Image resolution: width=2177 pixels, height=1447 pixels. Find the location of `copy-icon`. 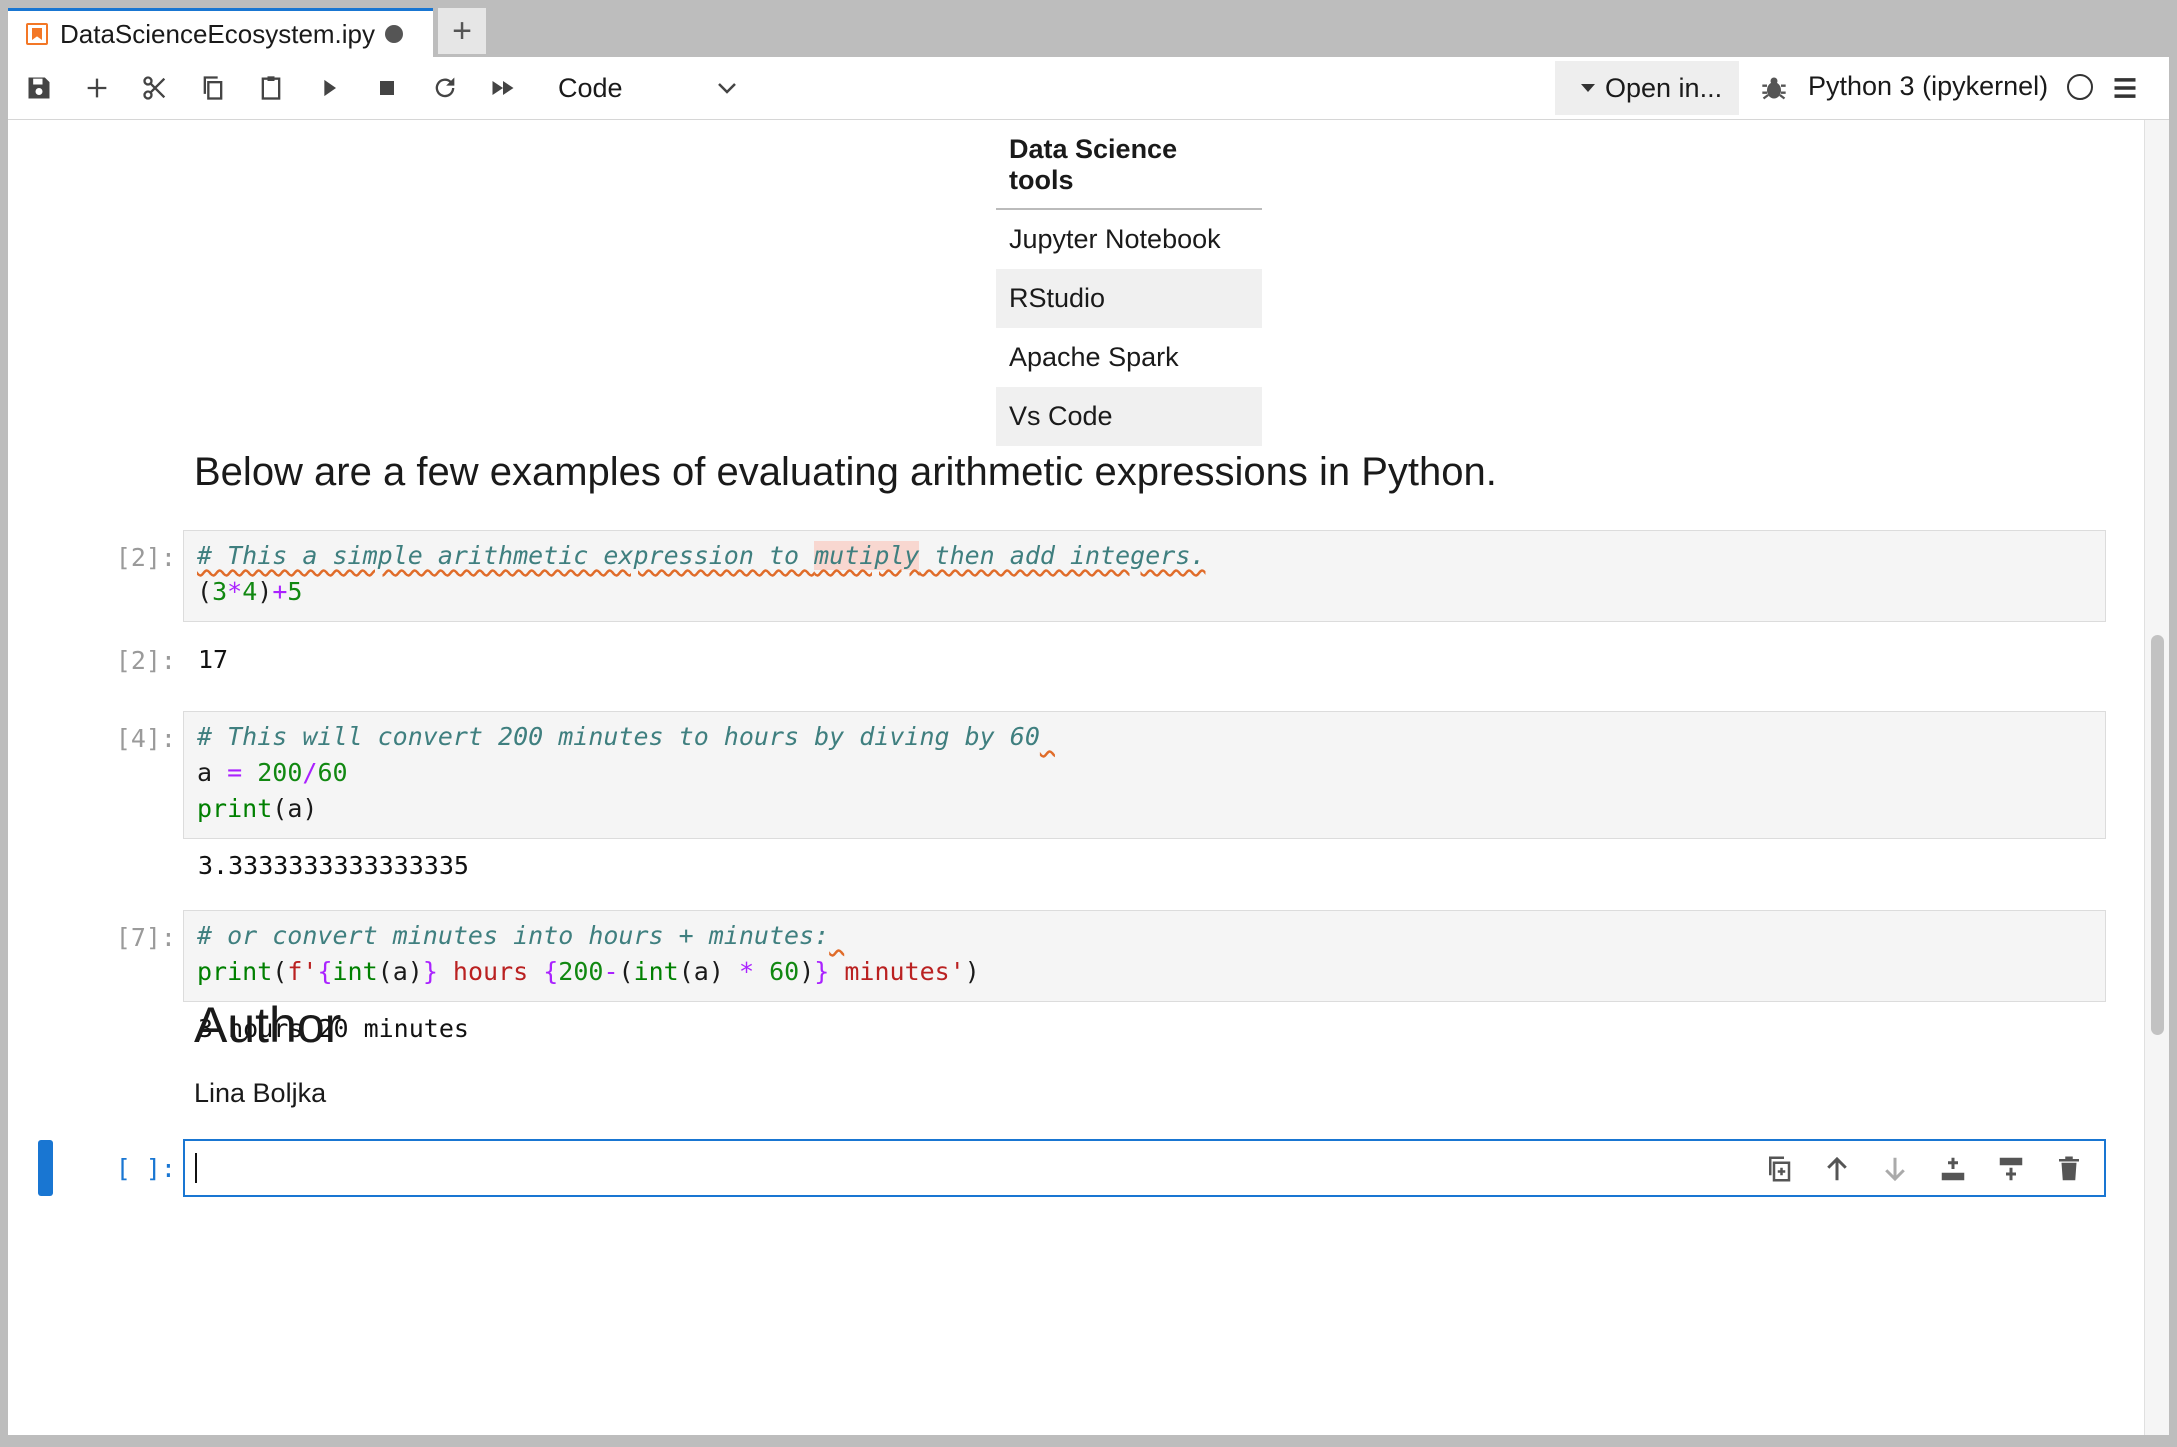

copy-icon is located at coordinates (213, 88).